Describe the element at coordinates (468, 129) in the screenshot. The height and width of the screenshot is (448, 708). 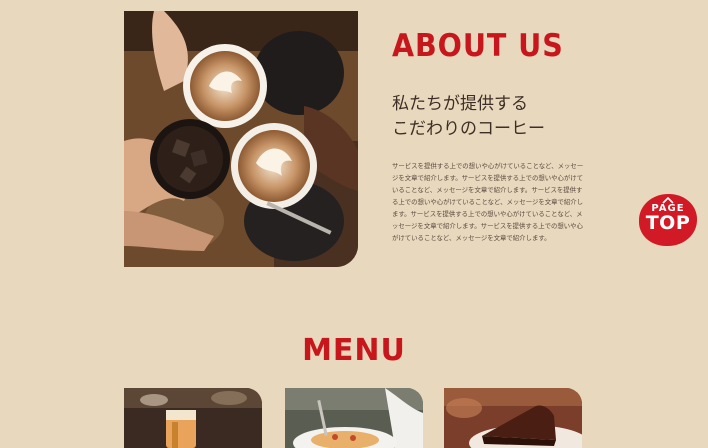
I see `about-subtitle-line2: こだわりのコーヒー` at that location.